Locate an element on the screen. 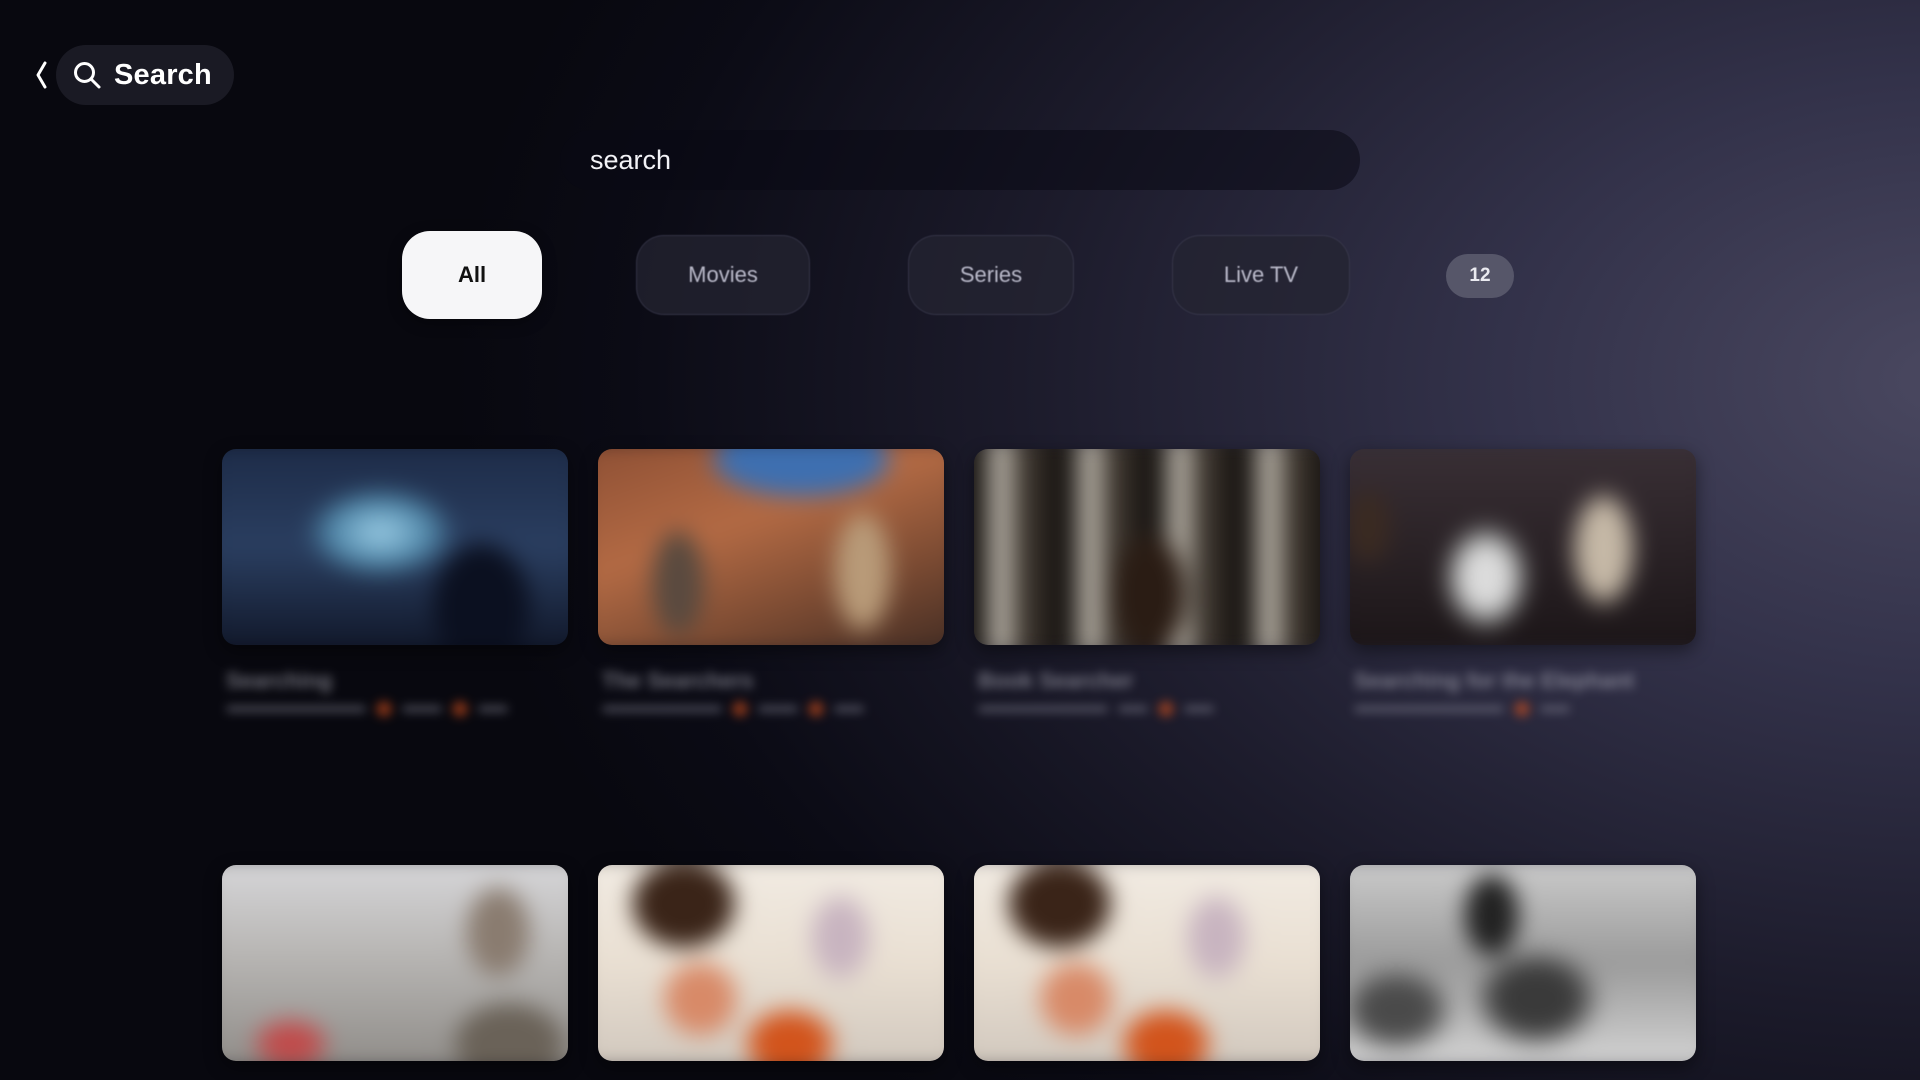 The width and height of the screenshot is (1920, 1080). result-meta: Searching for the Elephant is located at coordinates (1527, 692).